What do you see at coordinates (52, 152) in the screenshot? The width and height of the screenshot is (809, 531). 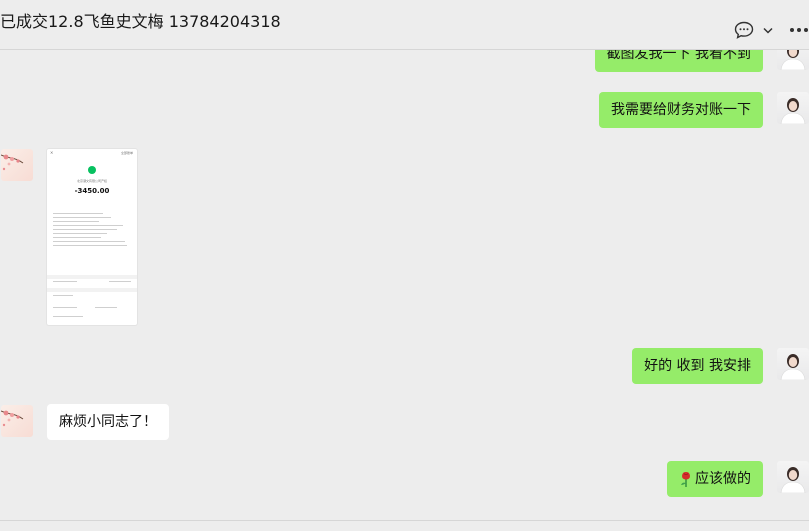 I see `close-icon: ✕` at bounding box center [52, 152].